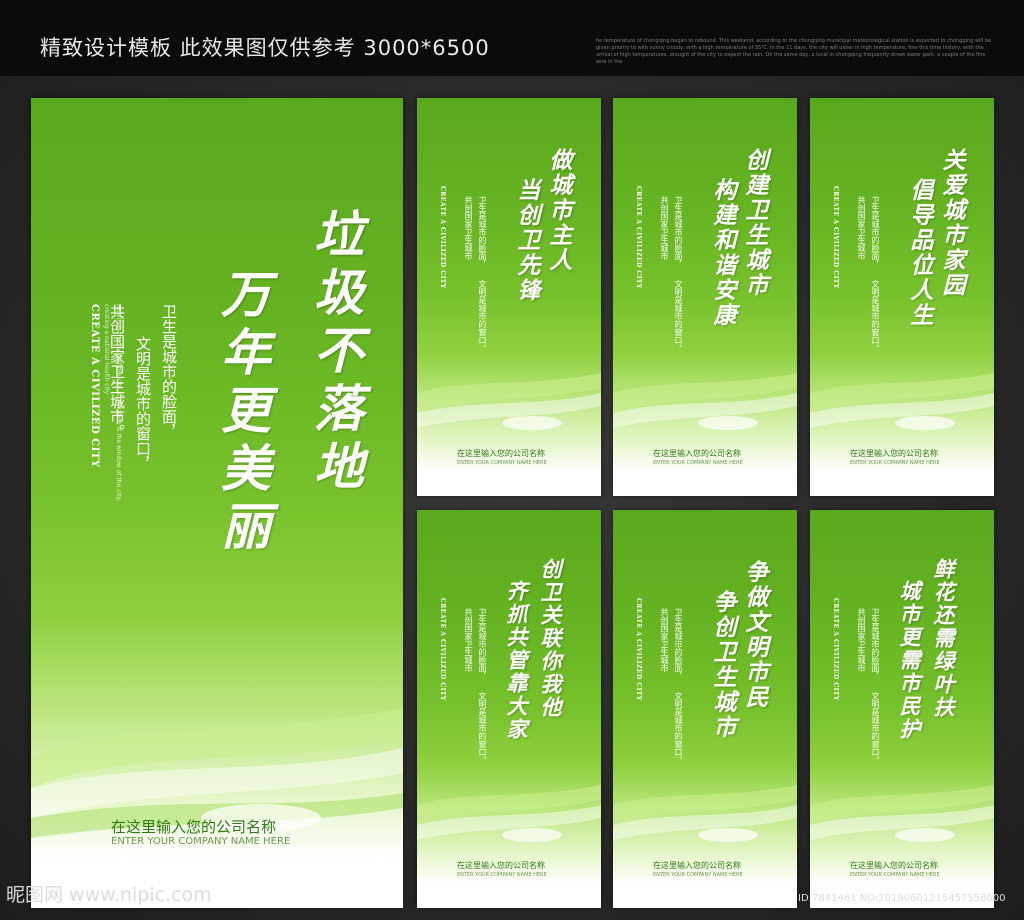 This screenshot has width=1024, height=920. I want to click on slogan-col-1: 创建卫生城市, so click(754, 223).